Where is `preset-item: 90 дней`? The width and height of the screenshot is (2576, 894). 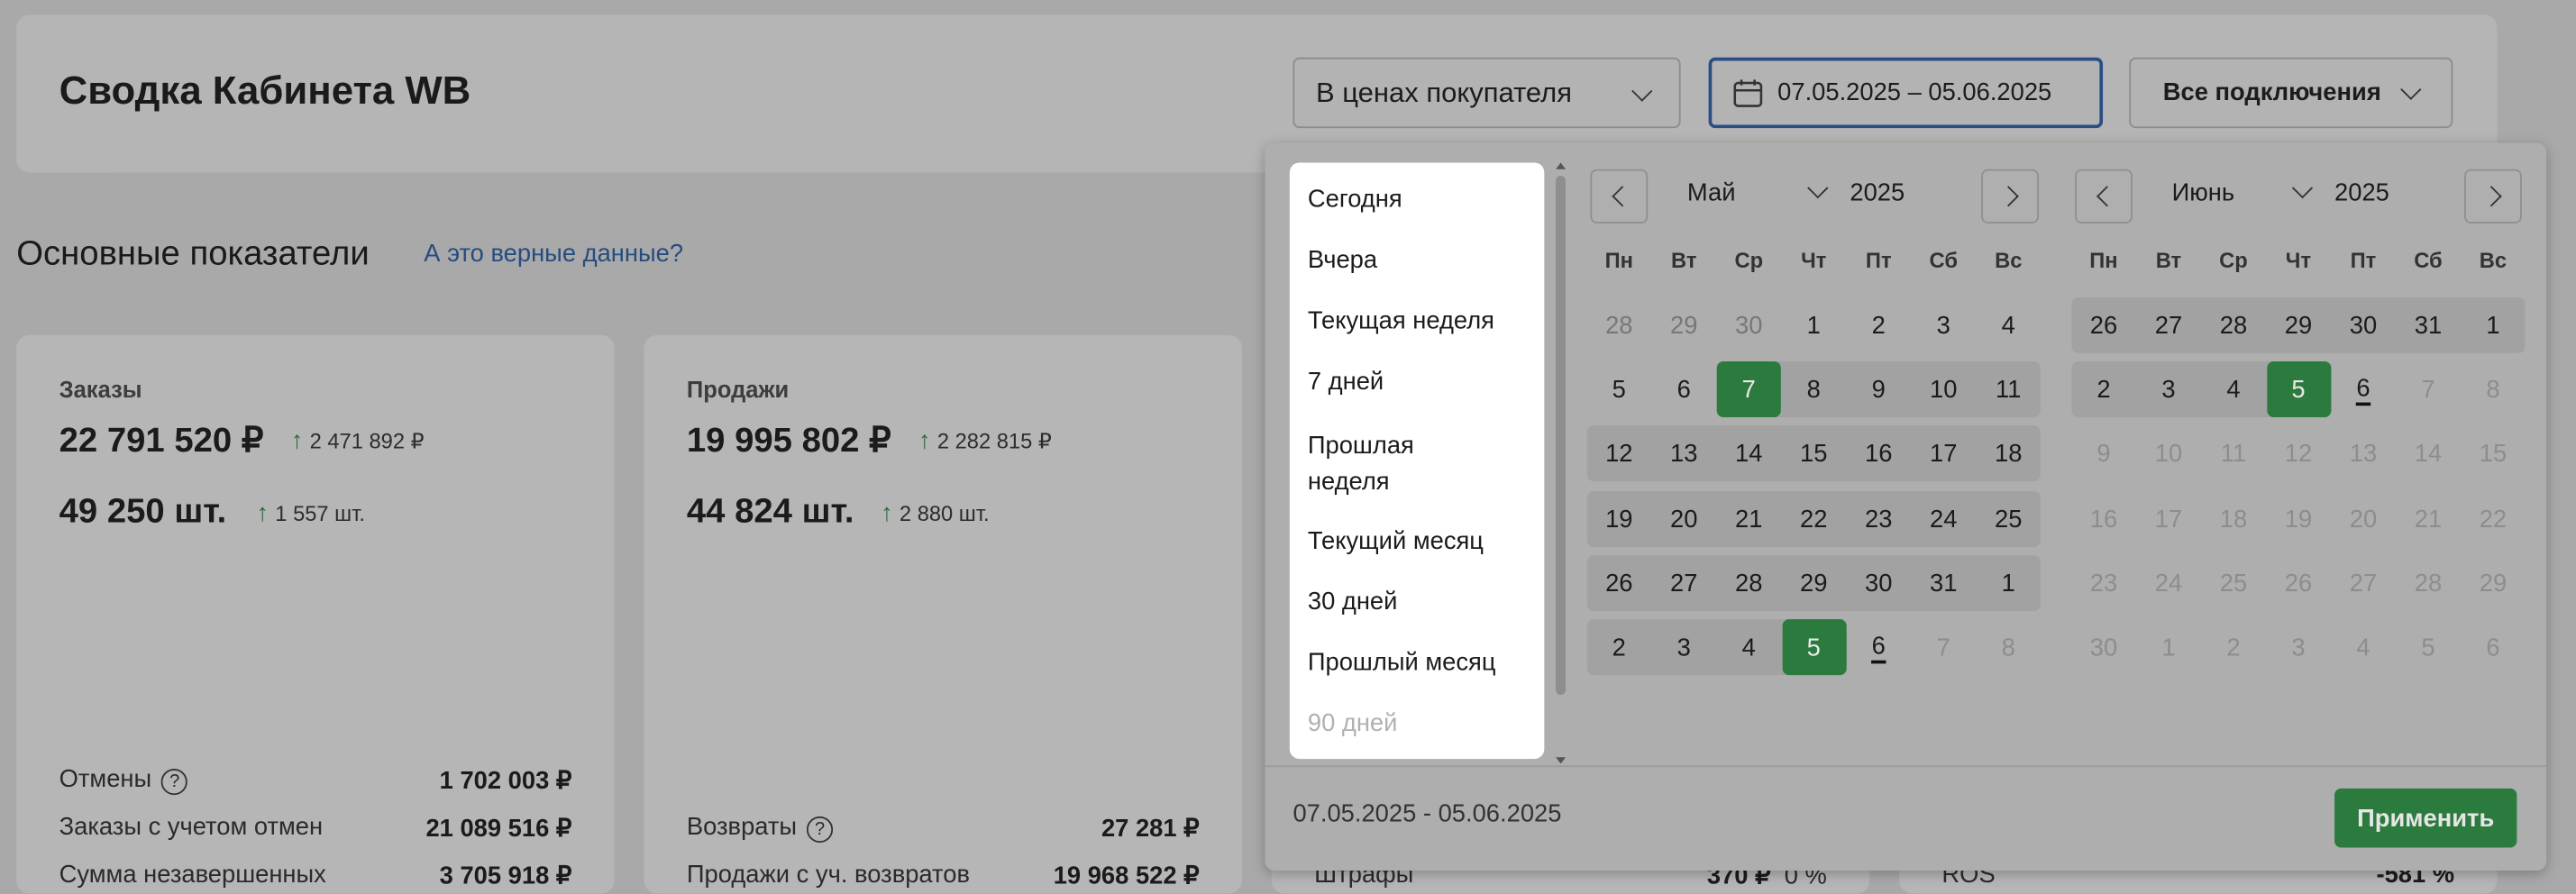 preset-item: 90 дней is located at coordinates (1353, 725).